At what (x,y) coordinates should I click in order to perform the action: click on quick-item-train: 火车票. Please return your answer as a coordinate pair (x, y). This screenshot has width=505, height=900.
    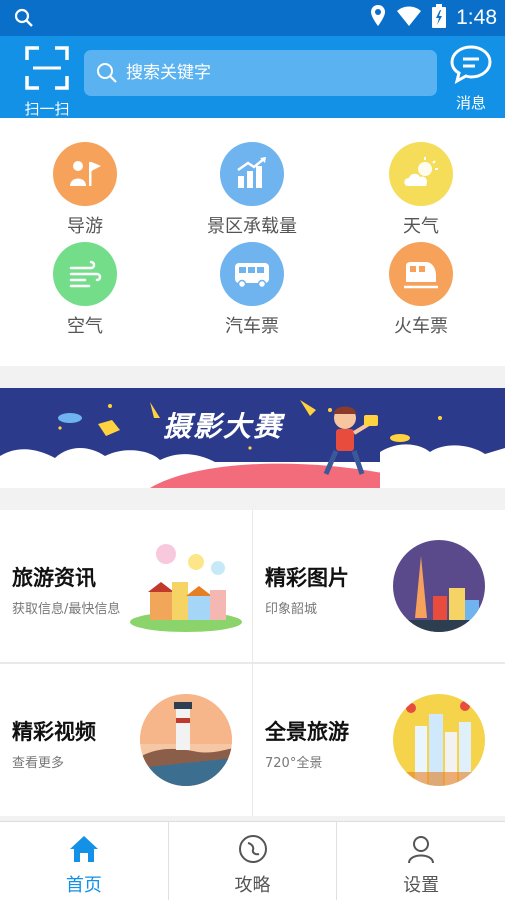
    Looking at the image, I should click on (421, 290).